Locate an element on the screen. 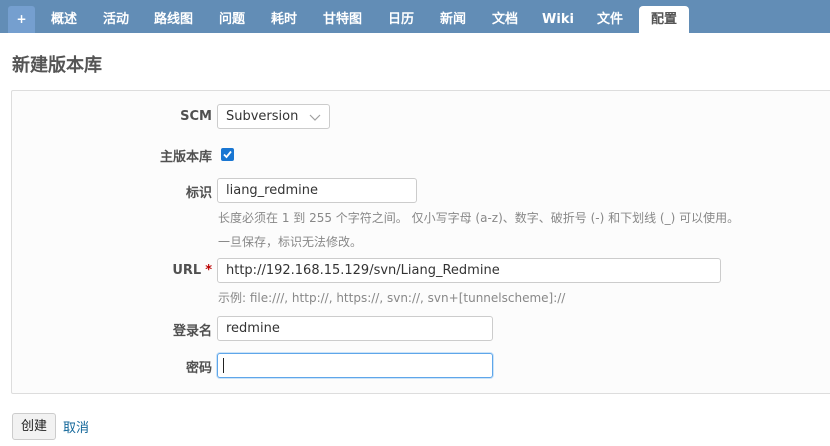 Image resolution: width=830 pixels, height=446 pixels. identifier-input: liang_redmine is located at coordinates (317, 190).